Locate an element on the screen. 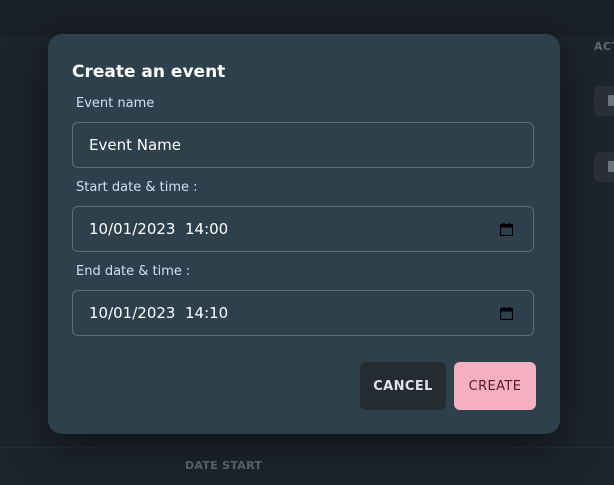  end-datetime-label: End date & time : is located at coordinates (133, 271).